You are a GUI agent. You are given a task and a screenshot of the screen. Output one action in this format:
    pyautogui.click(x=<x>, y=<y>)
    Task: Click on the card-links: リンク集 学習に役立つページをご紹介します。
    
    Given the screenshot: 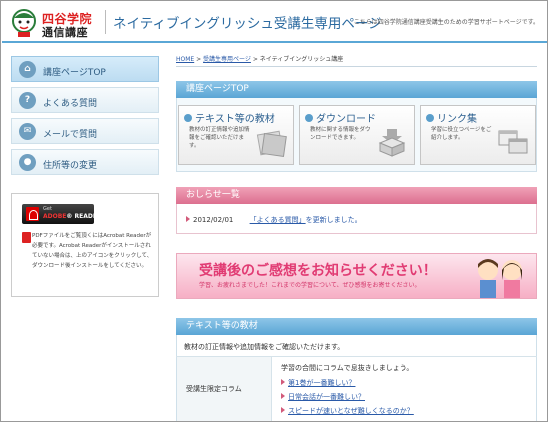 What is the action you would take?
    pyautogui.click(x=478, y=135)
    